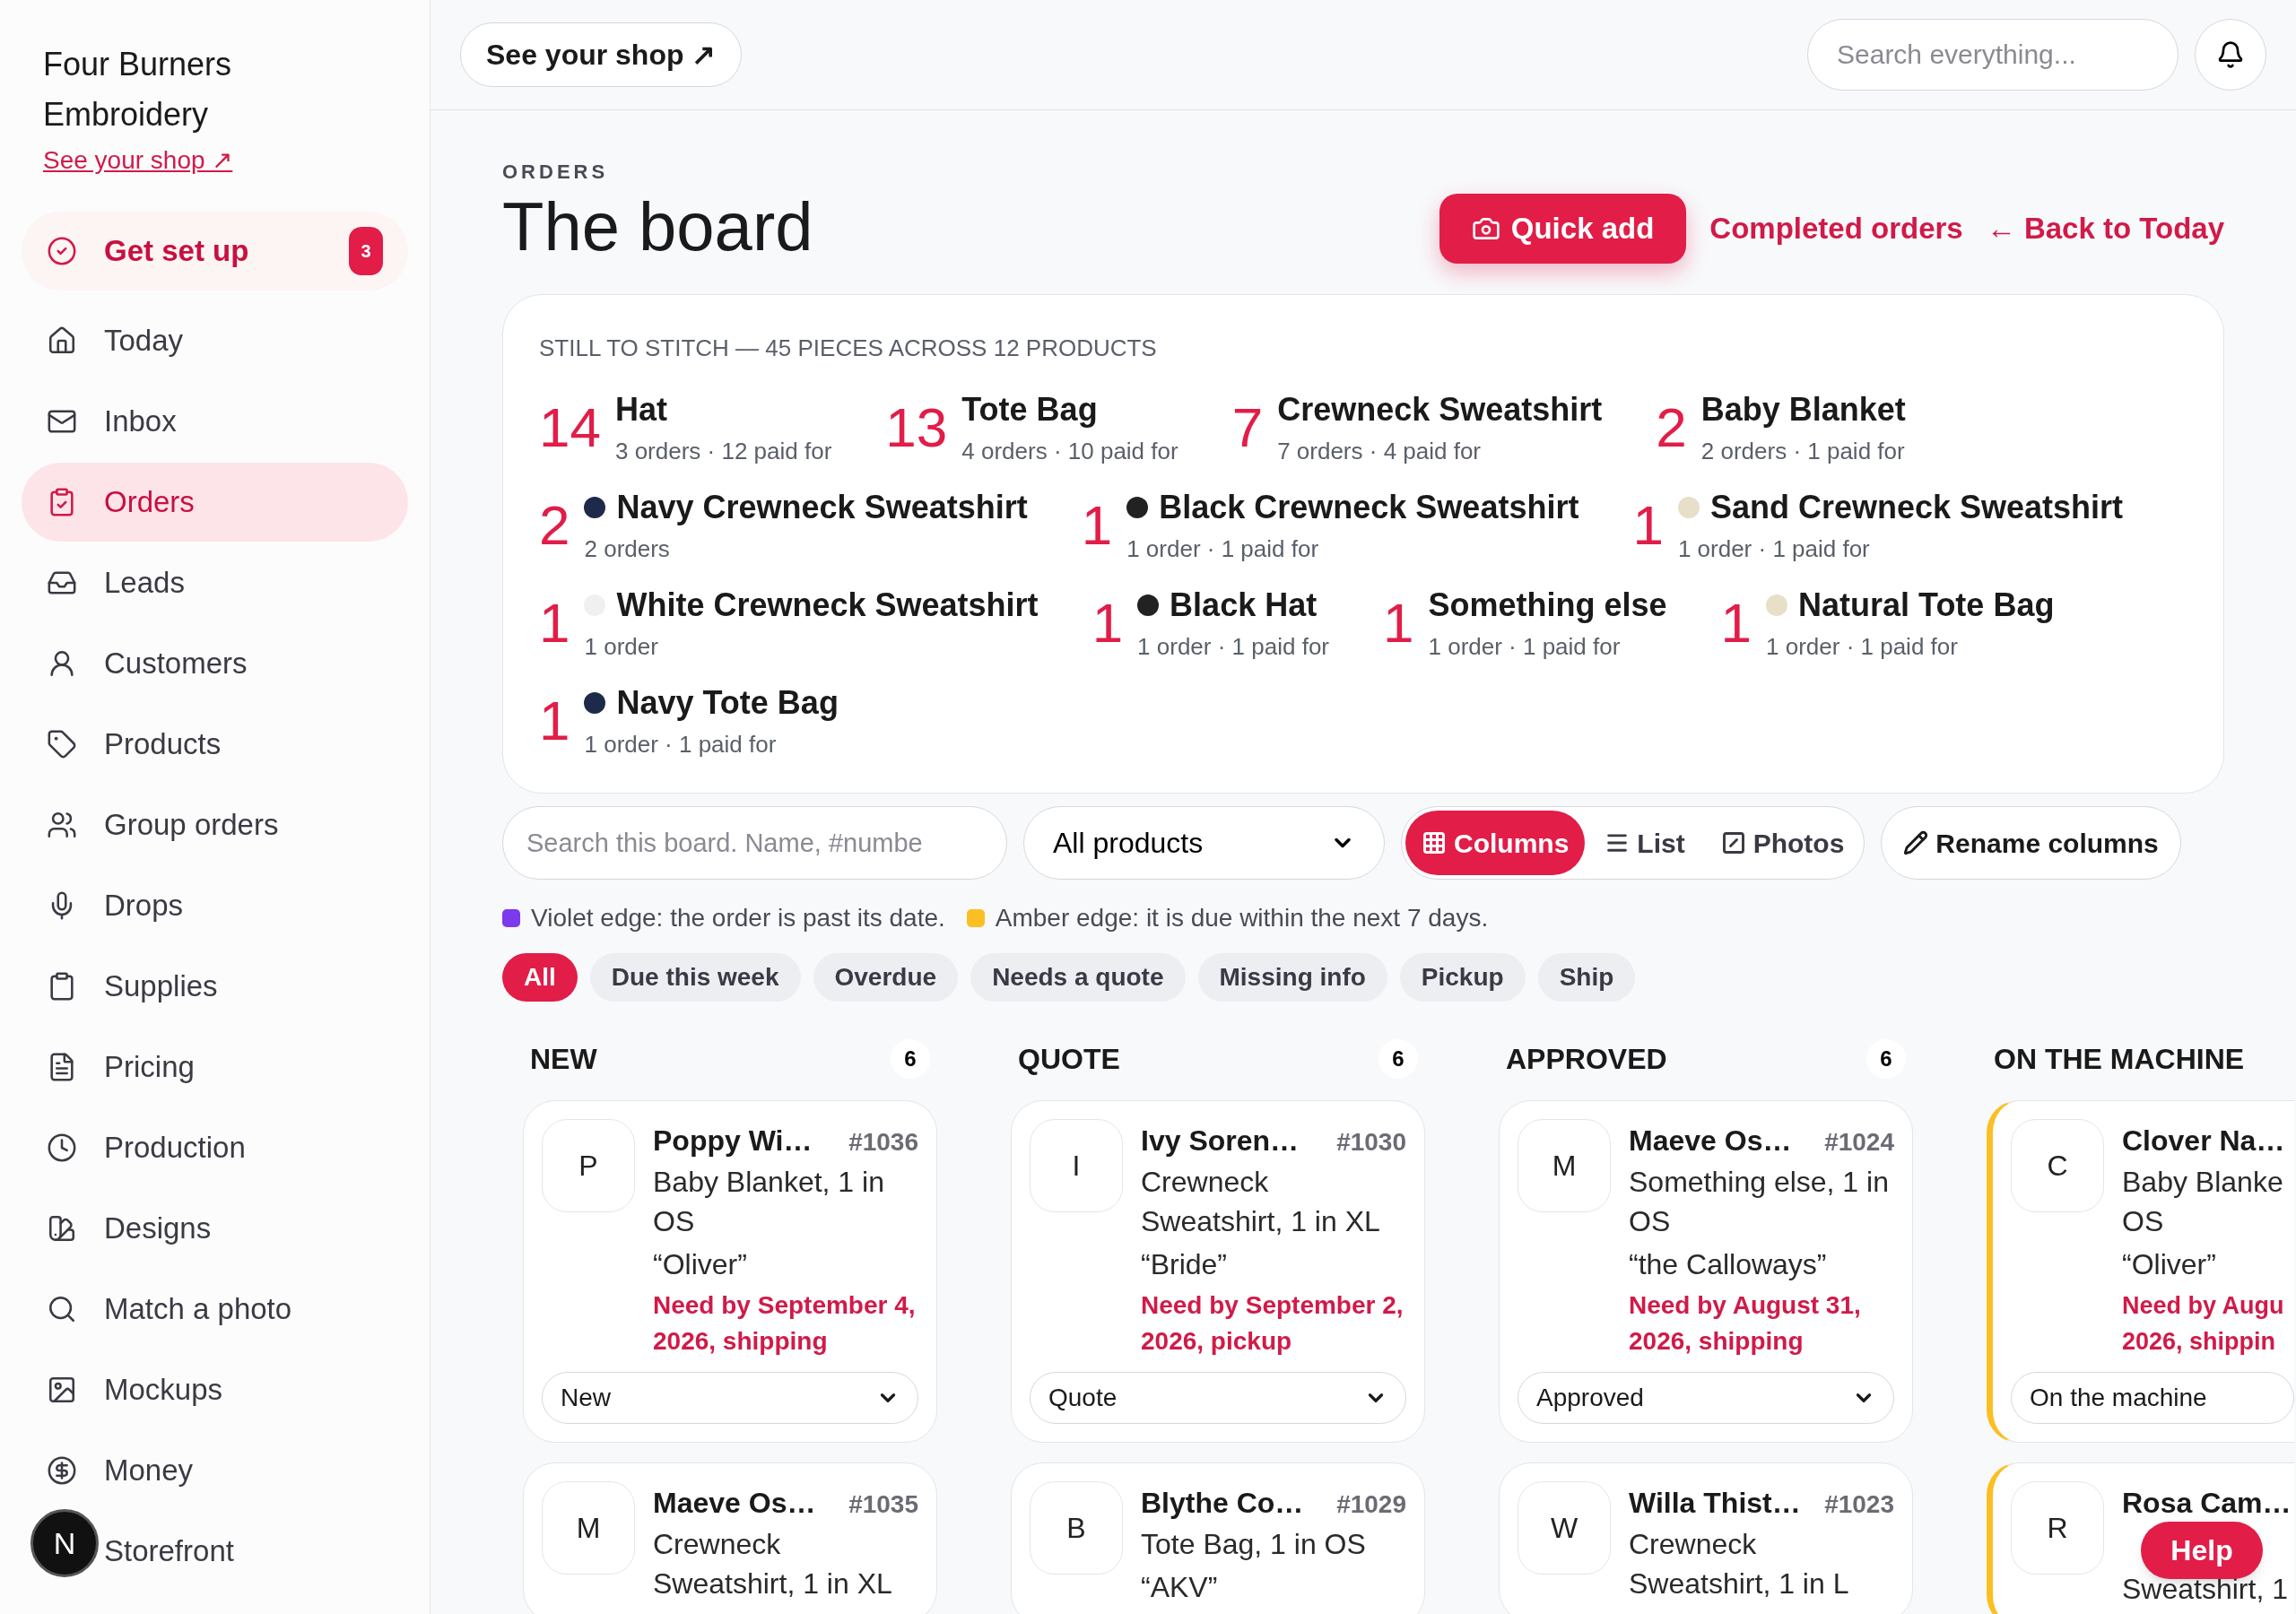 The height and width of the screenshot is (1614, 2296). What do you see at coordinates (769, 1202) in the screenshot?
I see `product-text: Baby Blanket, 1 in OS` at bounding box center [769, 1202].